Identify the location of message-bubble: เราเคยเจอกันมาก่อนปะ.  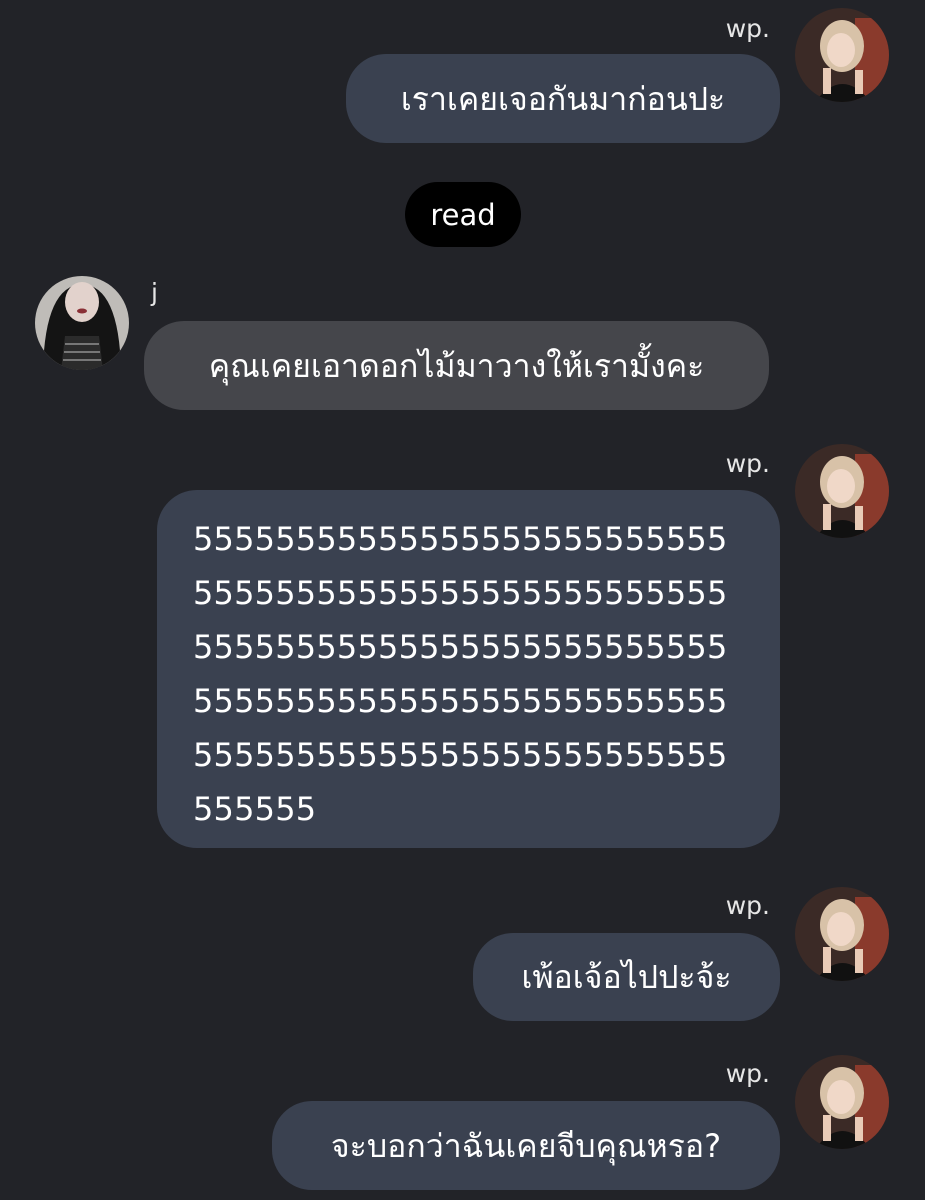
(563, 98).